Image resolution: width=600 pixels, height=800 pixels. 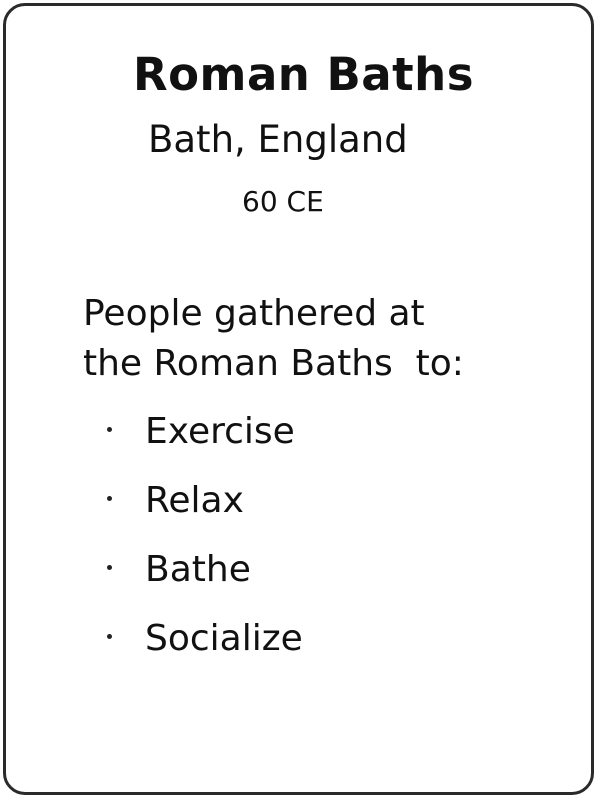 What do you see at coordinates (283, 201) in the screenshot?
I see `date-text: 60 CE` at bounding box center [283, 201].